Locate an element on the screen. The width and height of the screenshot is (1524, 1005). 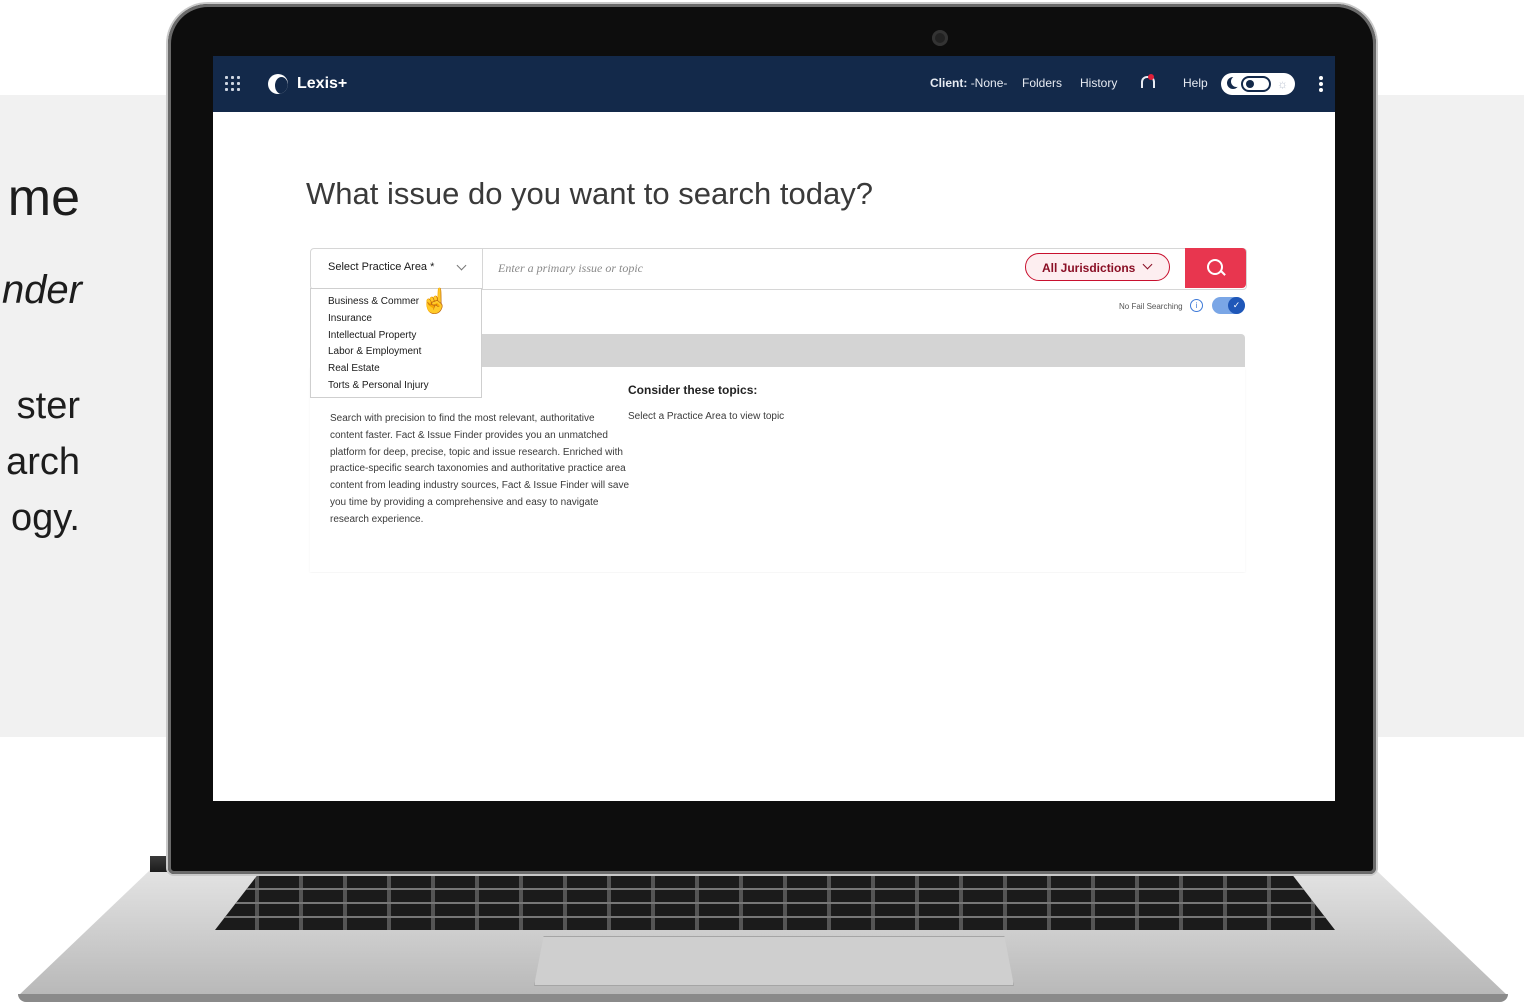
laptop-keyboard is located at coordinates (775, 901).